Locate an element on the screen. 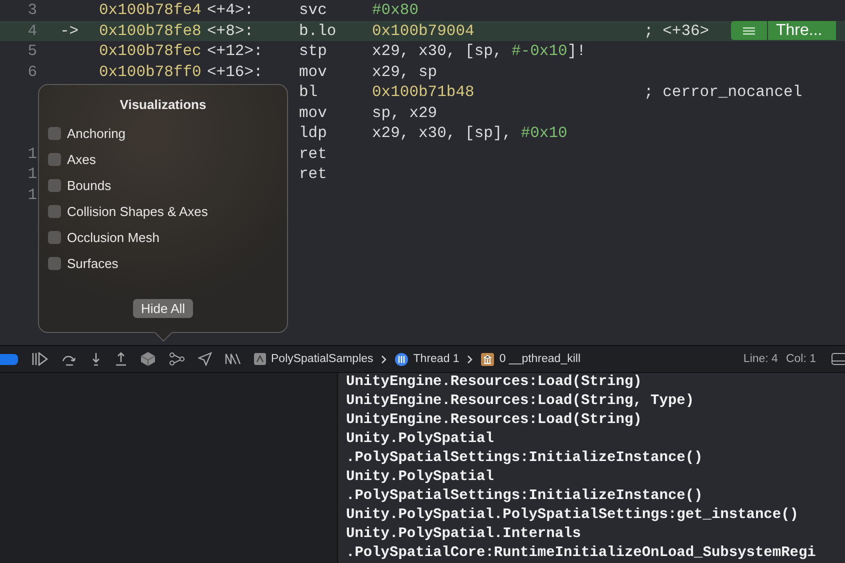 The image size is (845, 563). stack-frame-icon is located at coordinates (487, 359).